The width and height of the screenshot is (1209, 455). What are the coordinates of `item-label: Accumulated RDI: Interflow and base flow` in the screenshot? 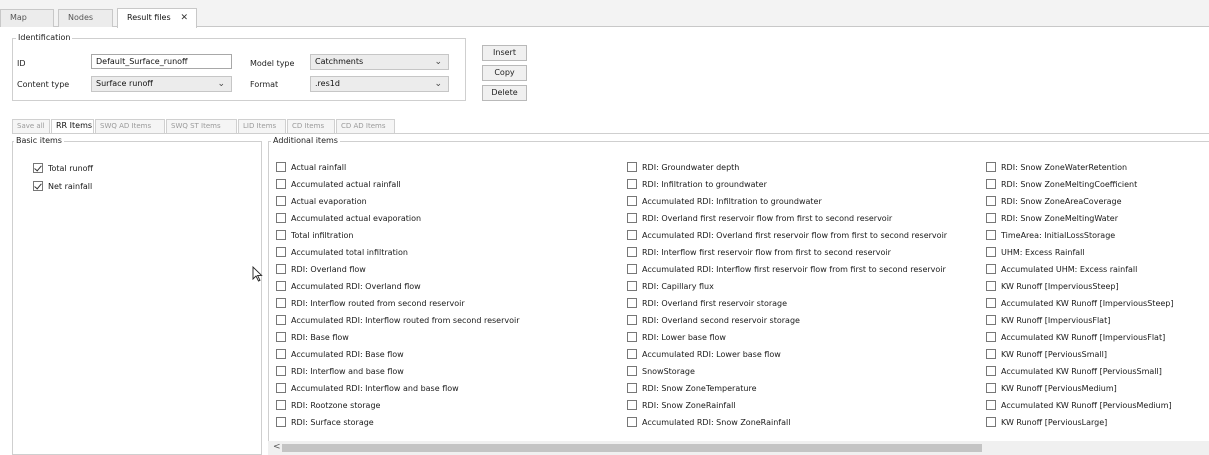 It's located at (375, 388).